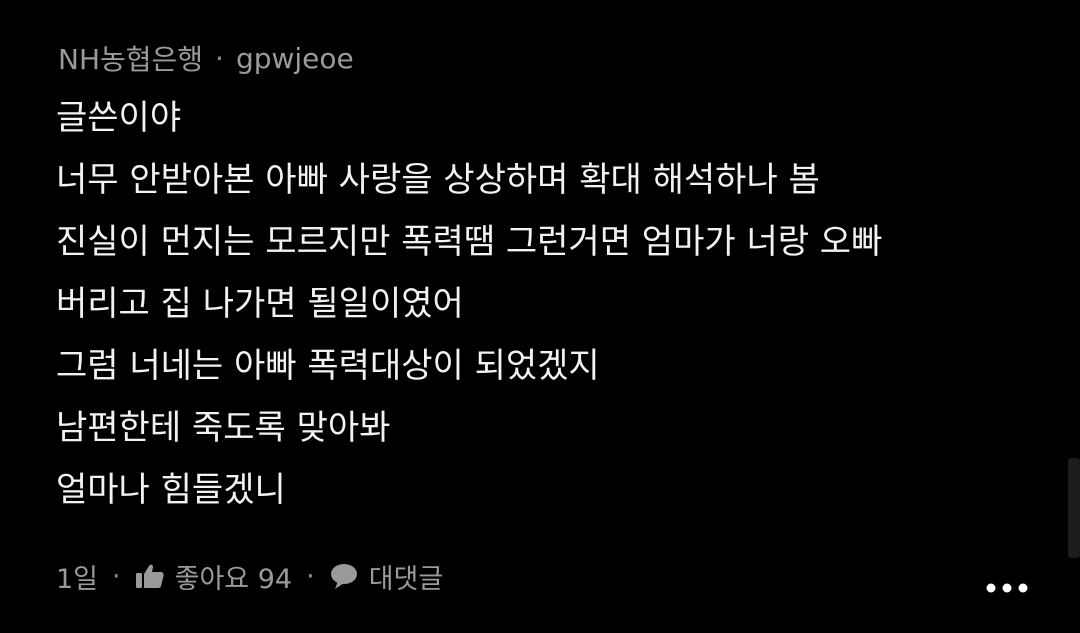 Image resolution: width=1080 pixels, height=633 pixels. Describe the element at coordinates (130, 58) in the screenshot. I see `author-name: NH농협은행` at that location.